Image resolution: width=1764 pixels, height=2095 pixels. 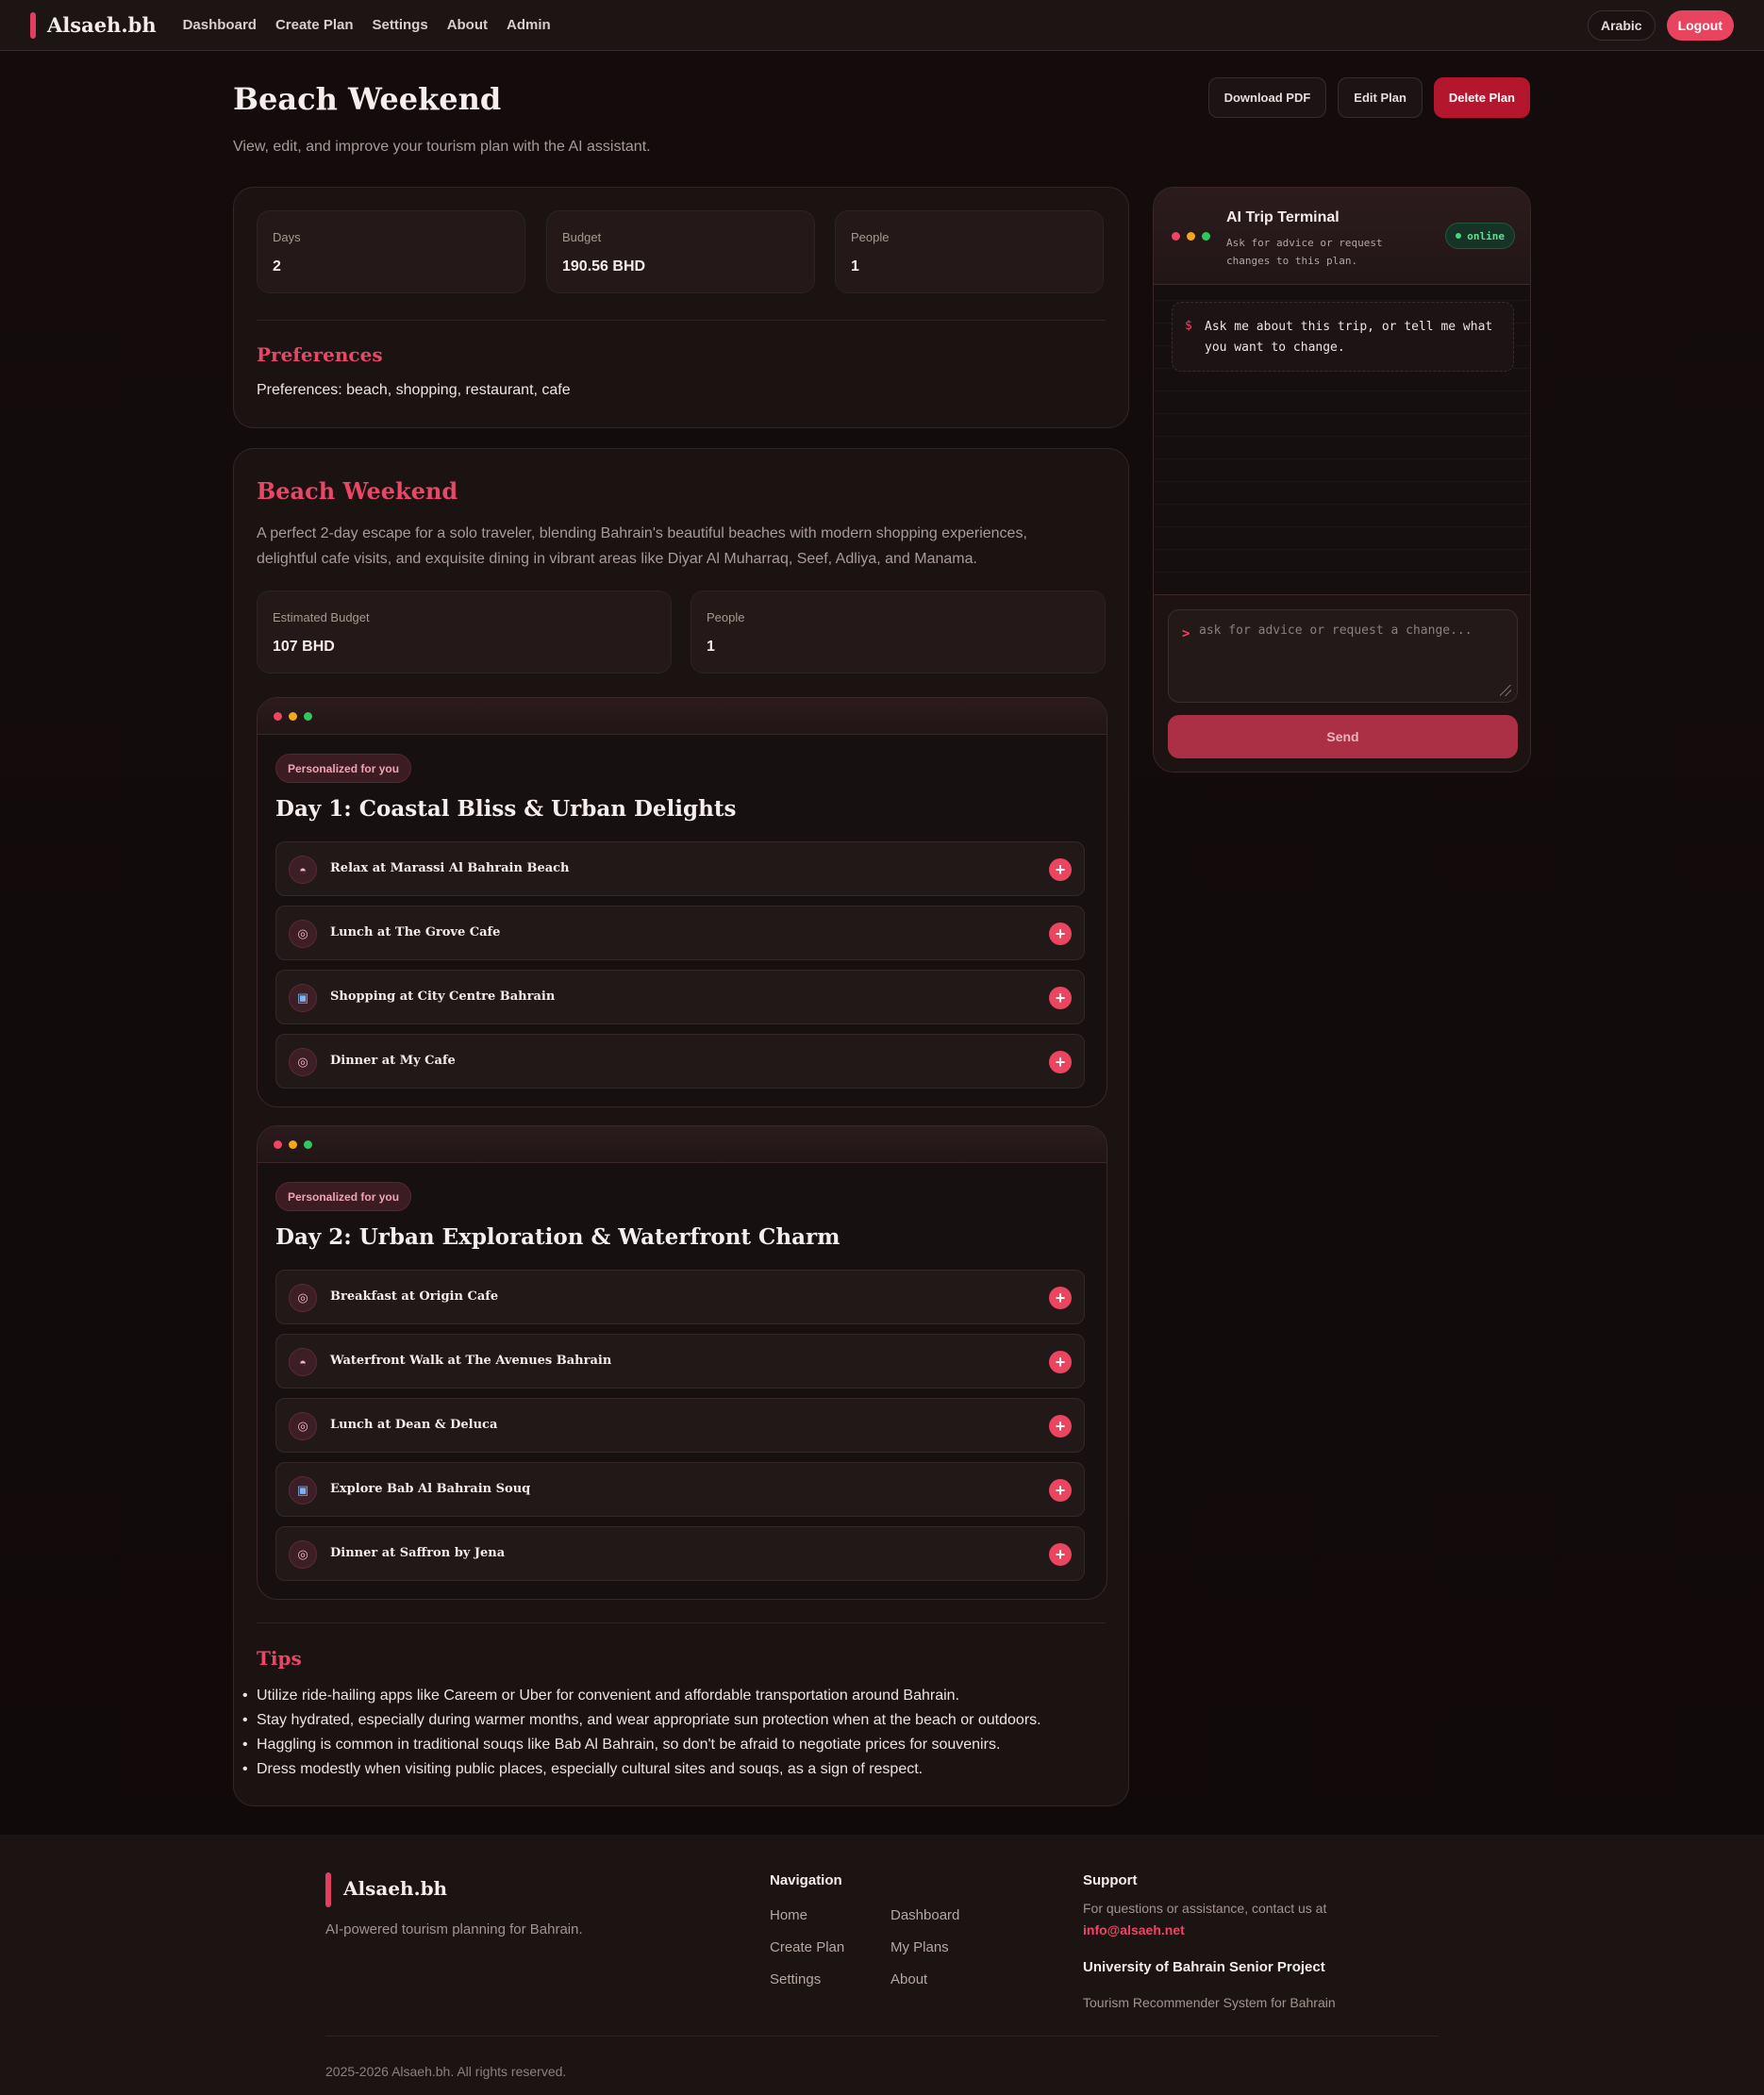 What do you see at coordinates (680, 933) in the screenshot?
I see `activity-item: ◎ Lunch at The Grove Cafe +` at bounding box center [680, 933].